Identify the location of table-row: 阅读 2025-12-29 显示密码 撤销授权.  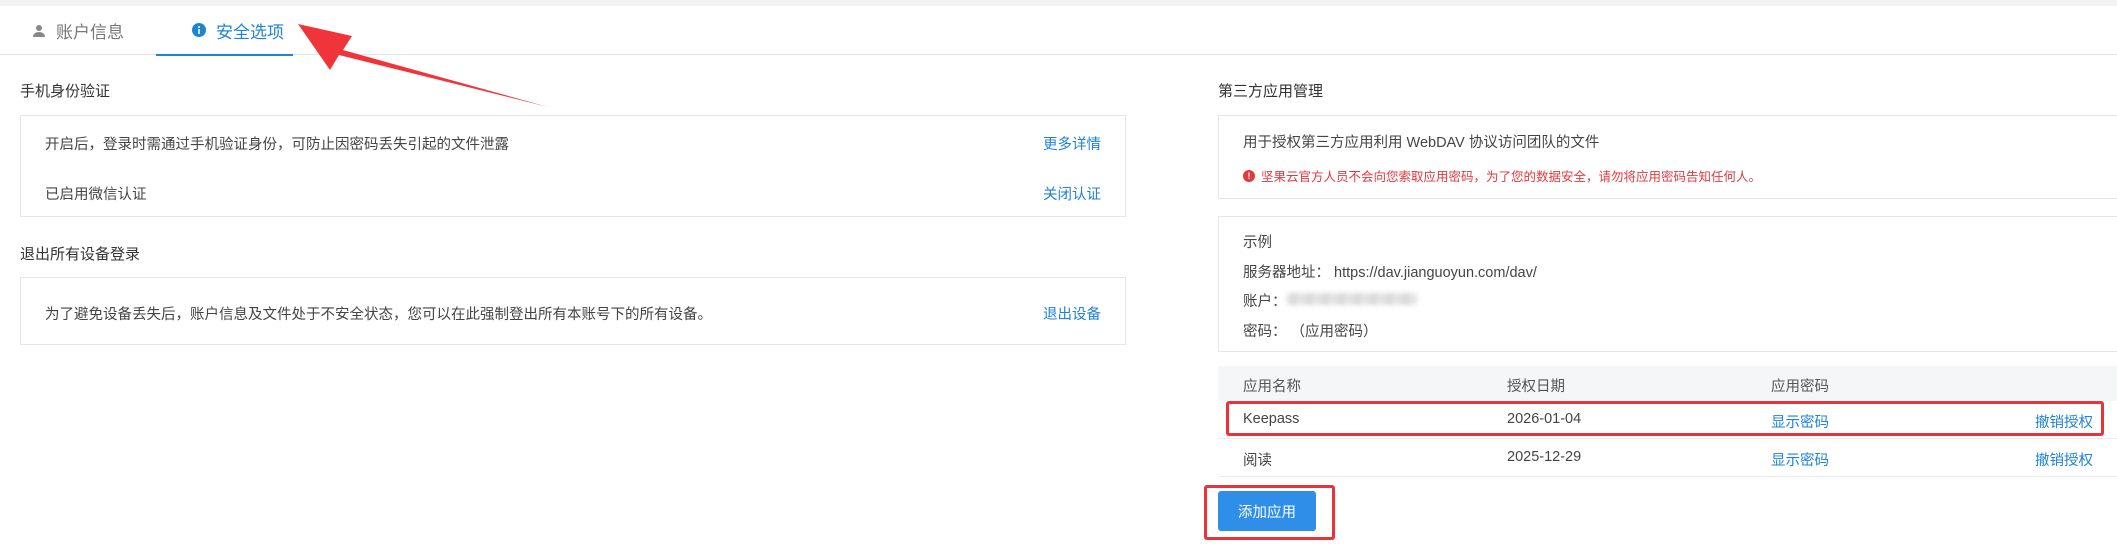
(1667, 458).